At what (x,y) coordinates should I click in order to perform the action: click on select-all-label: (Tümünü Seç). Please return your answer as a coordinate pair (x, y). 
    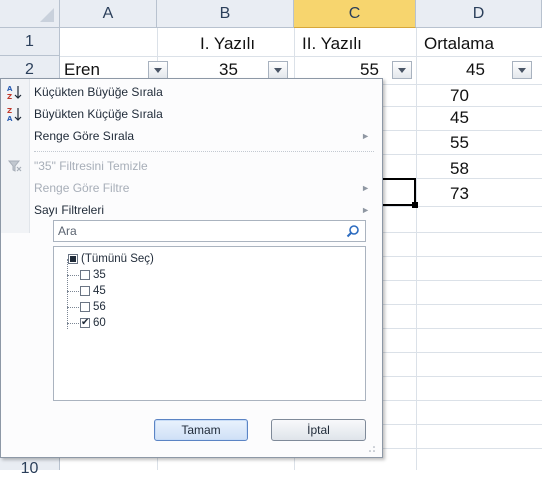
    Looking at the image, I should click on (117, 259).